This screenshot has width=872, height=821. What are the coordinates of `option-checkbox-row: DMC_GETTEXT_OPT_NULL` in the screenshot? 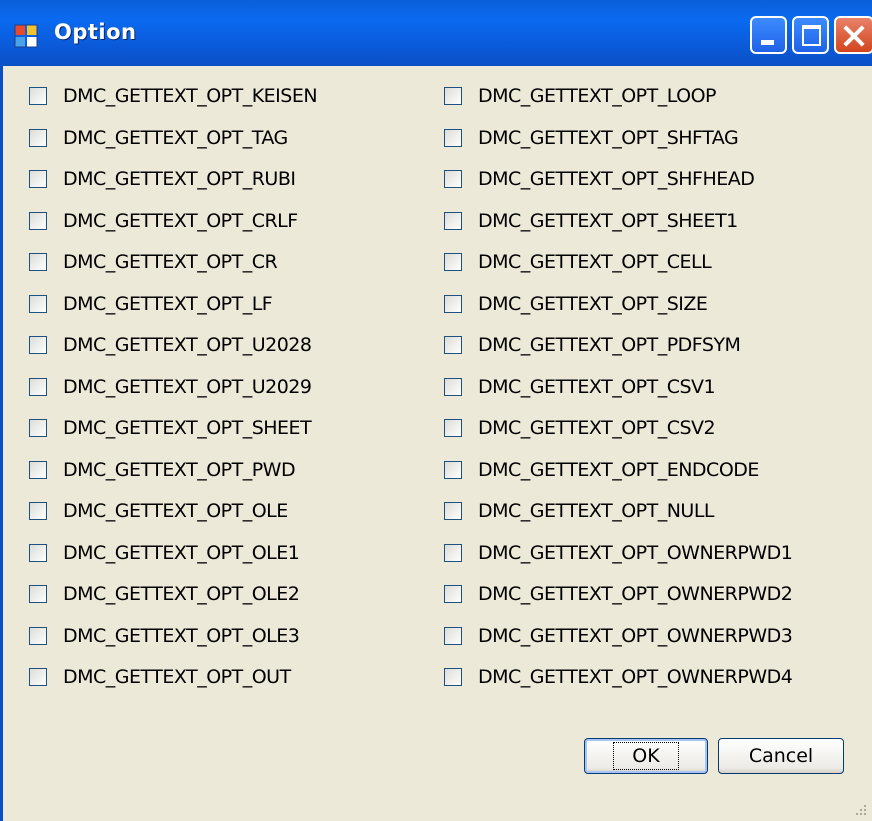 It's located at (579, 511).